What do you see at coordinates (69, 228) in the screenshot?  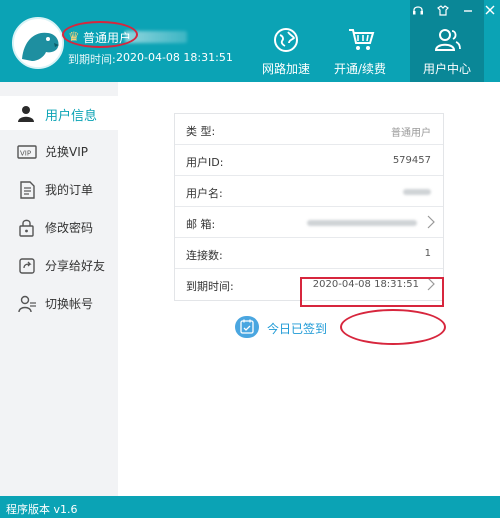 I see `sidebar-item-label: 修改密码` at bounding box center [69, 228].